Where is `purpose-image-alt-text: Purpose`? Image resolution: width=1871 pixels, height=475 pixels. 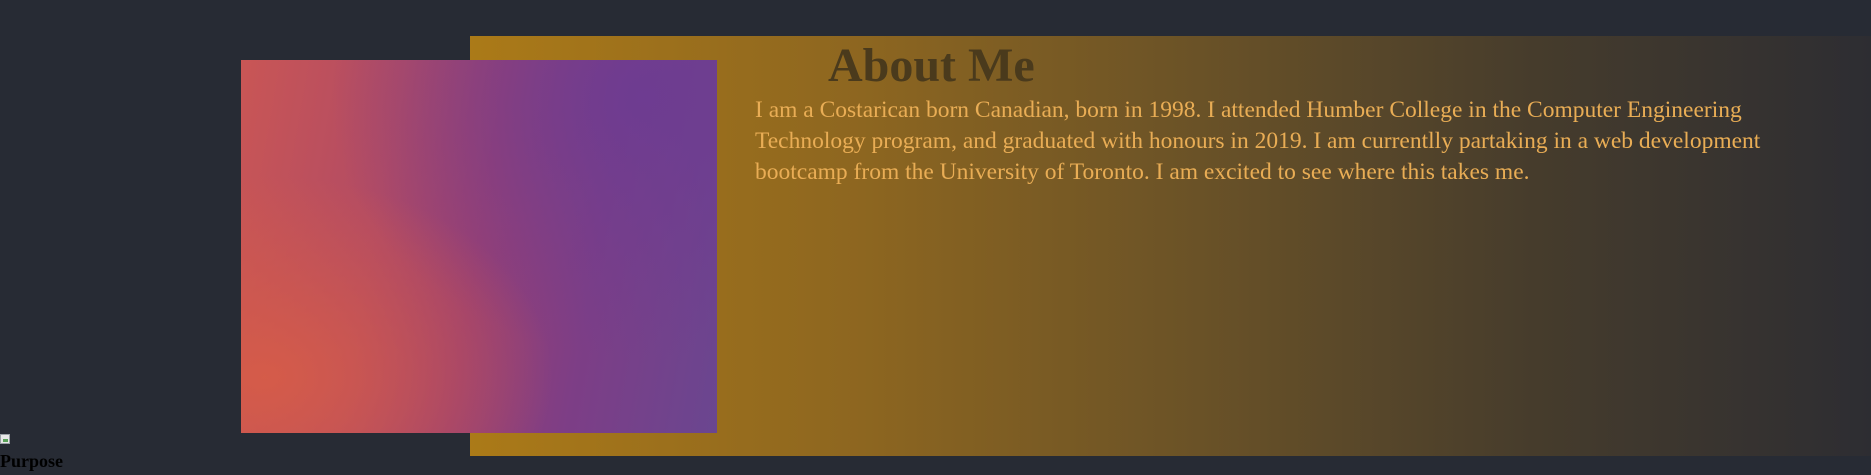 purpose-image-alt-text: Purpose is located at coordinates (31, 461).